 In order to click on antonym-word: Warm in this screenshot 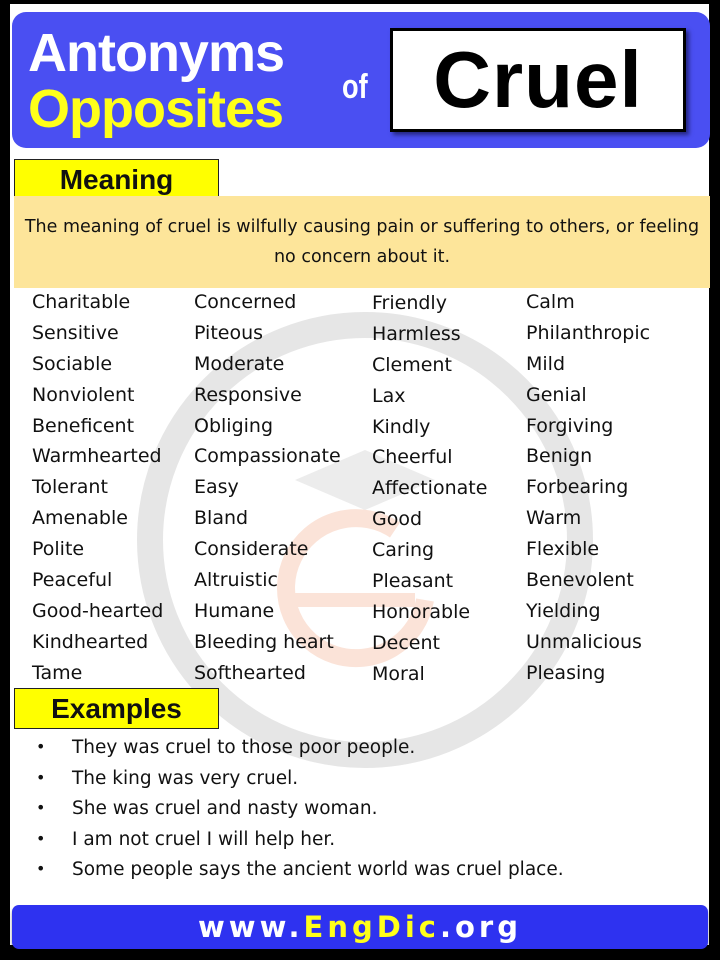, I will do `click(554, 518)`.